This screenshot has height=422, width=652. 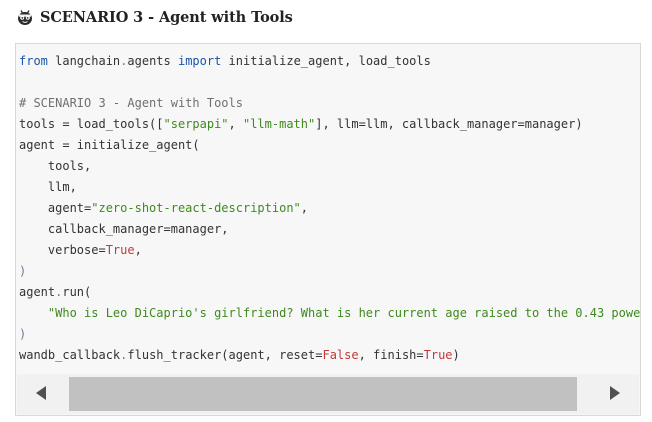 What do you see at coordinates (391, 355) in the screenshot?
I see `code-token: , finish=` at bounding box center [391, 355].